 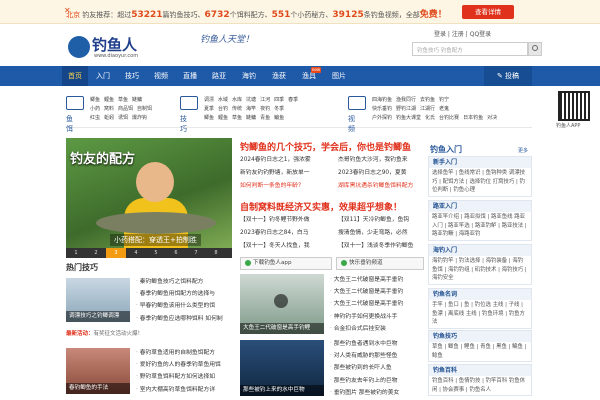 What do you see at coordinates (364, 368) in the screenshot?
I see `list-item: 那些被钓到的长吓人鱼` at bounding box center [364, 368].